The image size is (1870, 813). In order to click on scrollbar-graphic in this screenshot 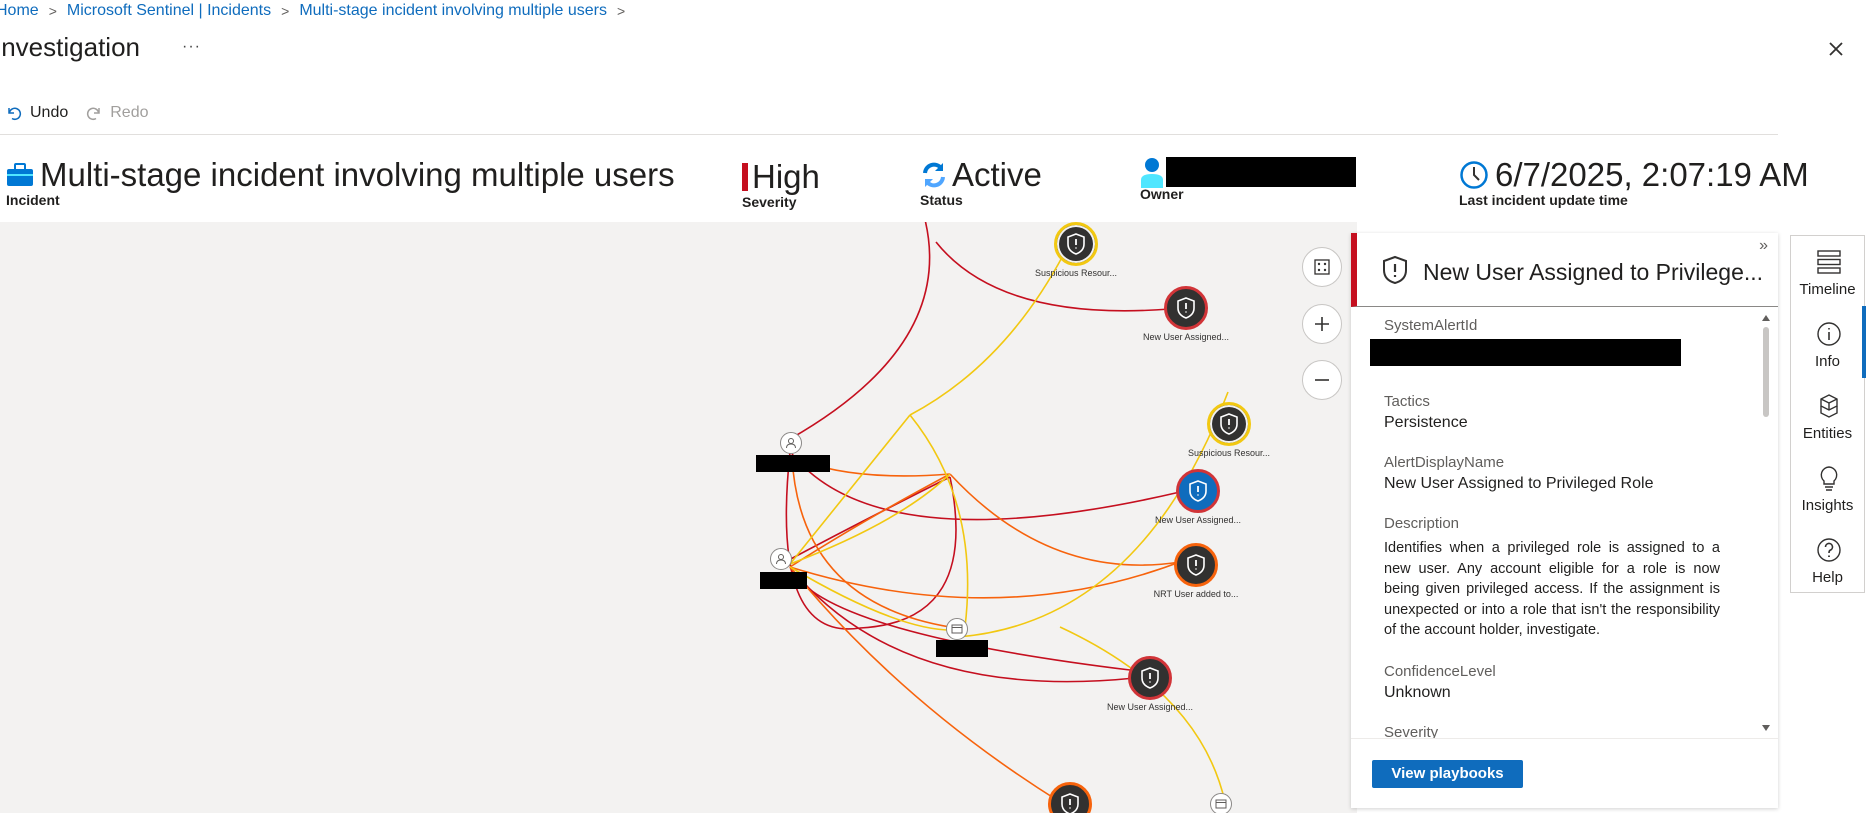, I will do `click(1766, 523)`.